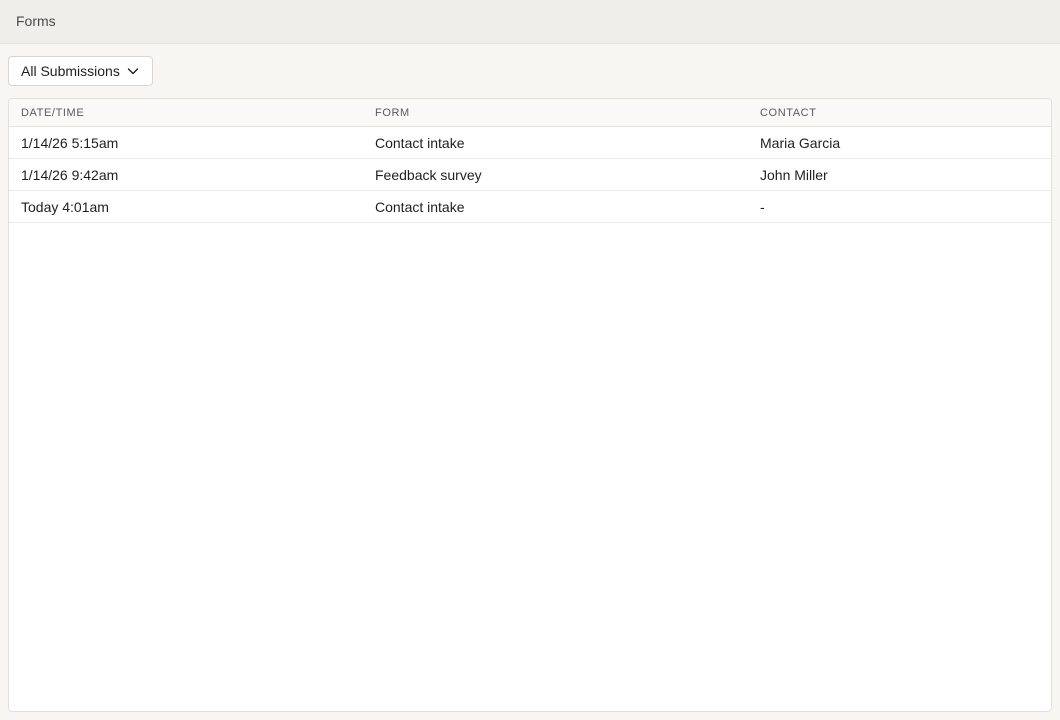 The width and height of the screenshot is (1060, 720). Describe the element at coordinates (70, 71) in the screenshot. I see `filter-label: All Submissions` at that location.